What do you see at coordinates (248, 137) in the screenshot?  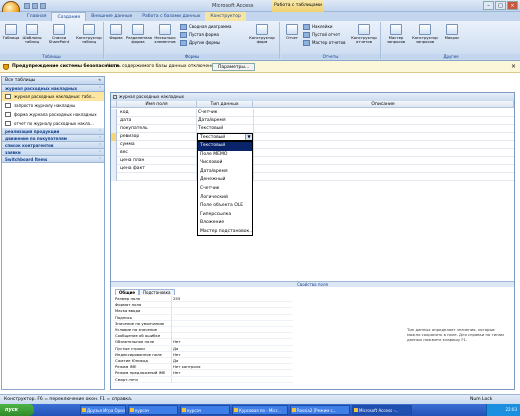 I see `chevron-down-icon: ▼` at bounding box center [248, 137].